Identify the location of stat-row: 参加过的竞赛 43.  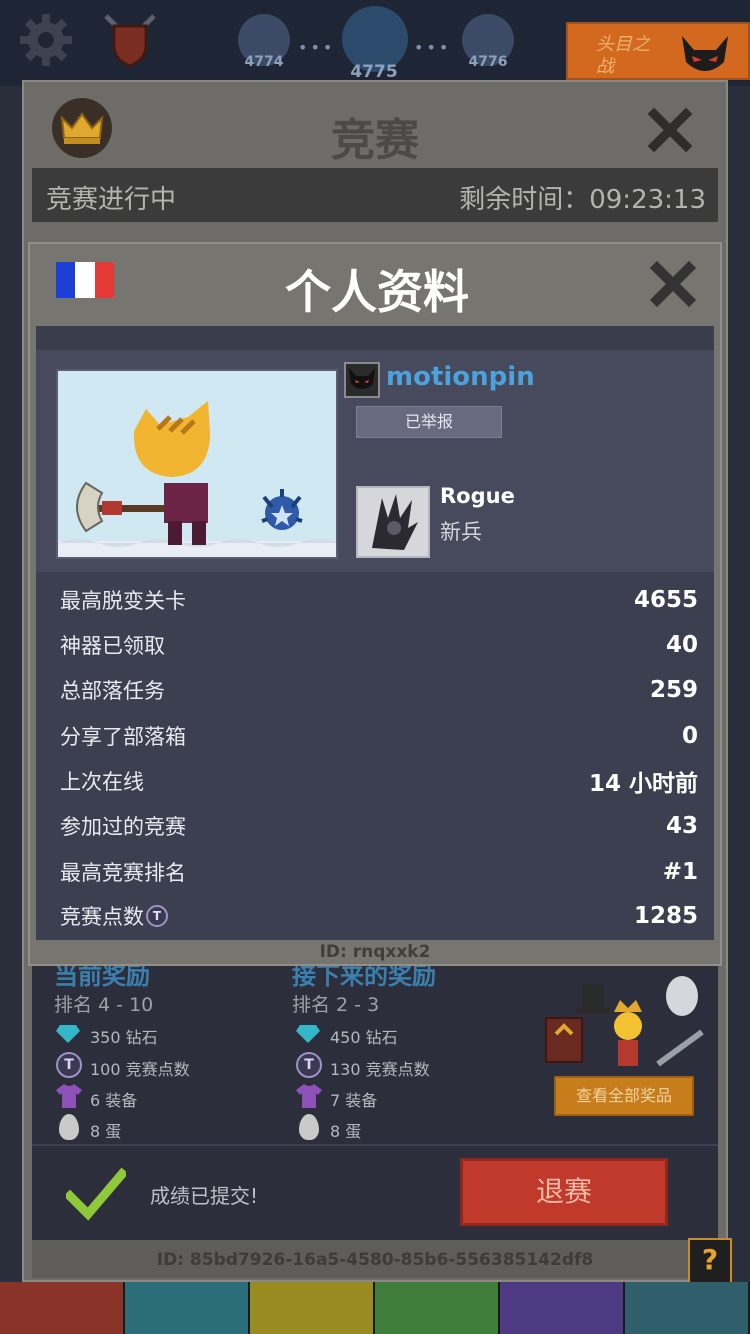
(379, 826).